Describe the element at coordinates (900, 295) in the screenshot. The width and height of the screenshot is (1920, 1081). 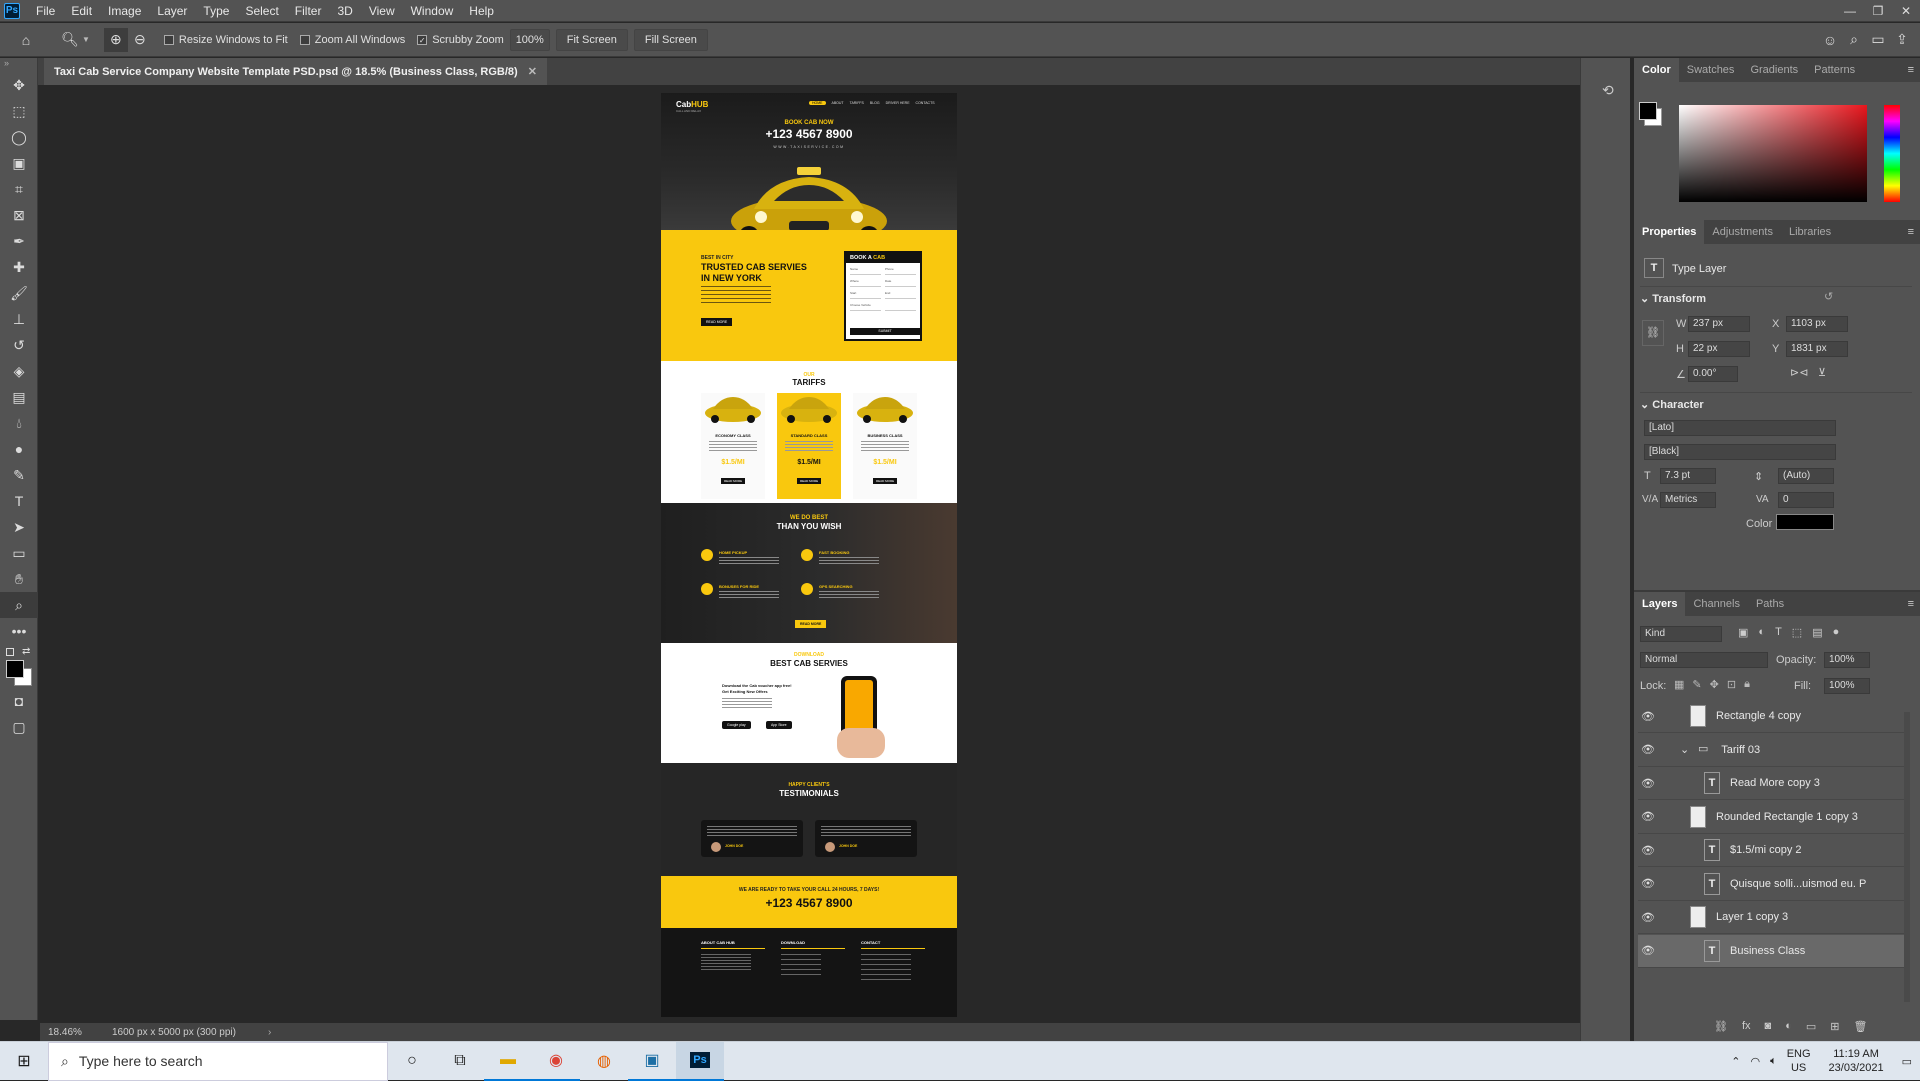
I see `form-field: End` at that location.